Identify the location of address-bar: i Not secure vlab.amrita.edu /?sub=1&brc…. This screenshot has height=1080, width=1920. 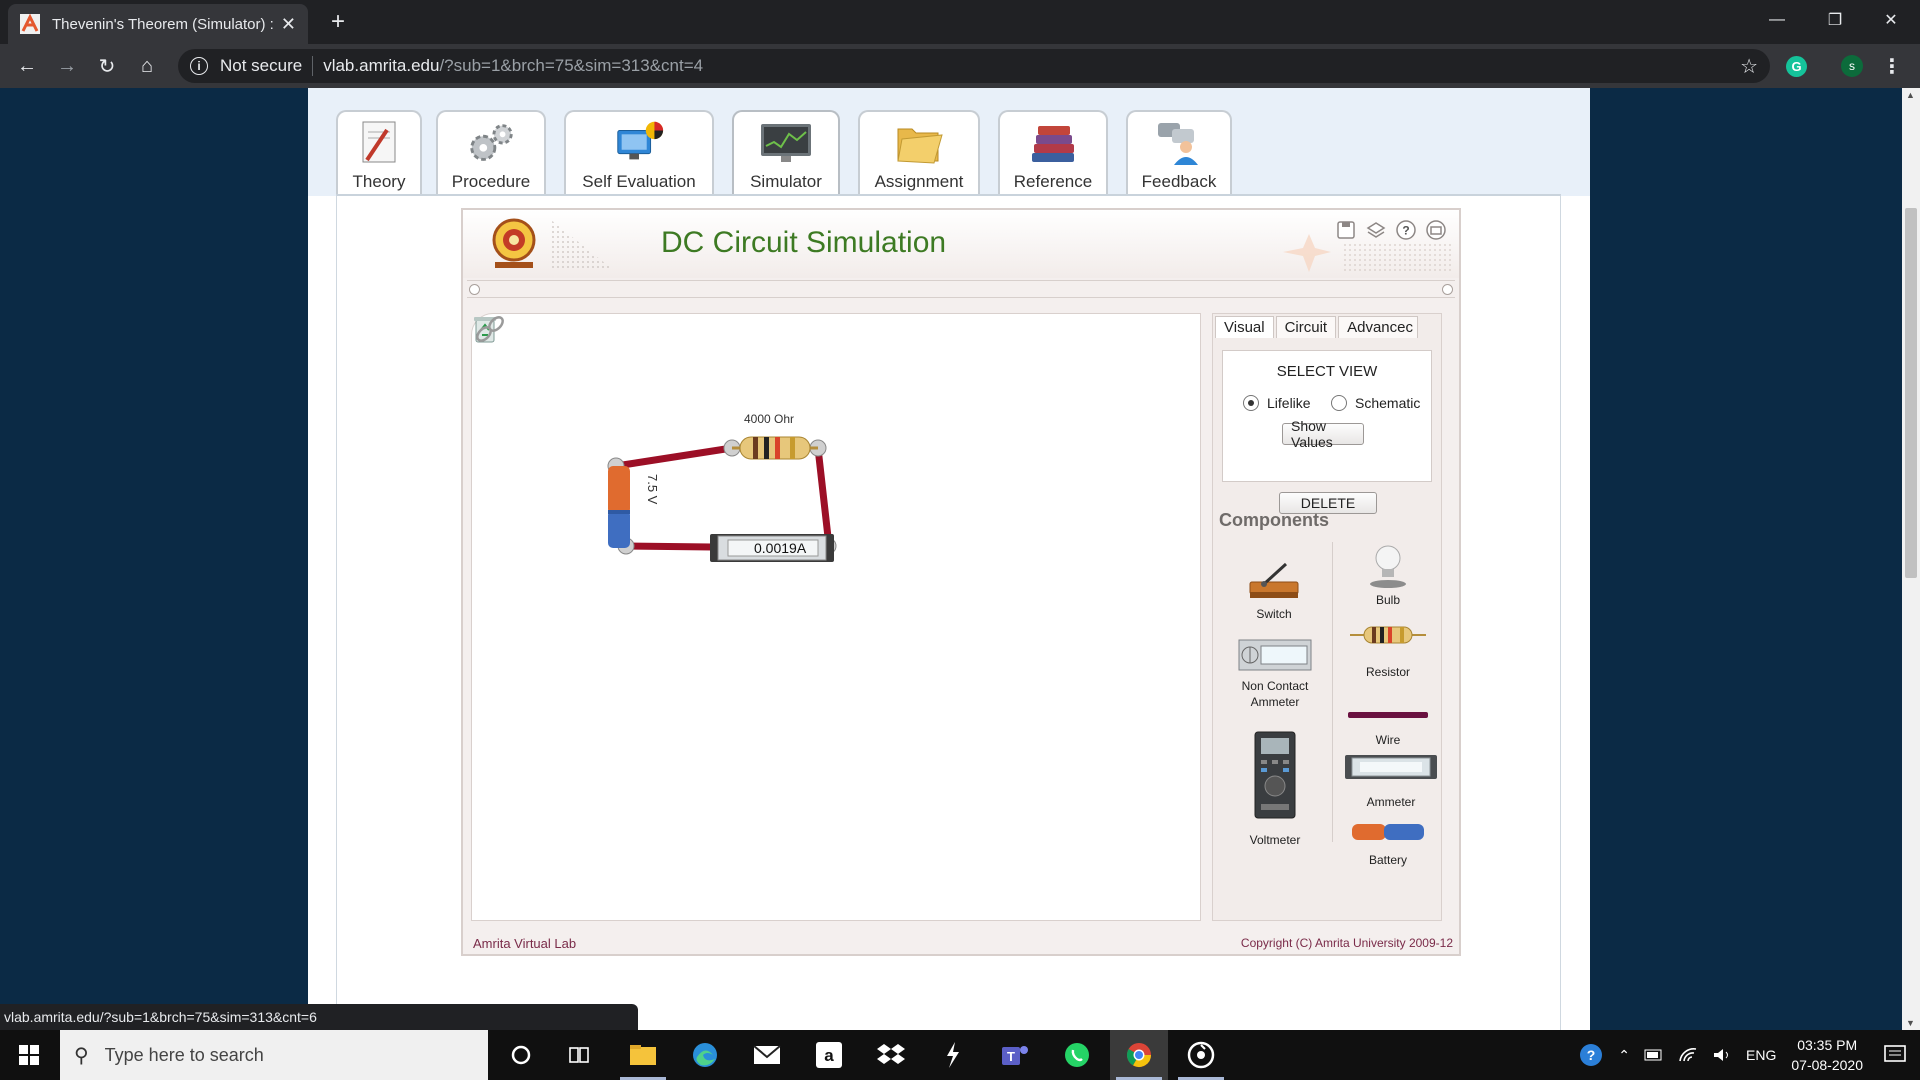
(974, 66).